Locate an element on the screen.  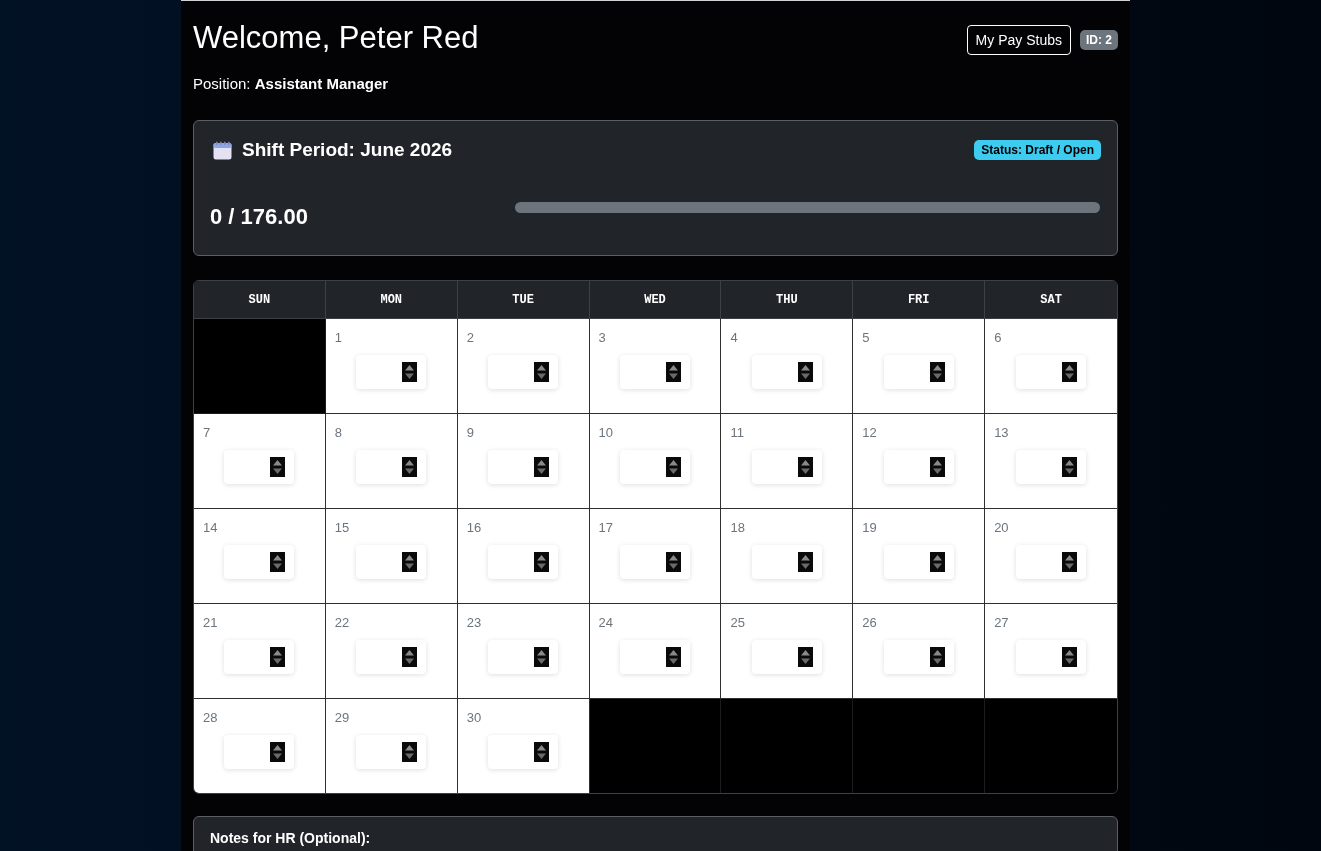
welcome-title: Welcome, Peter Red is located at coordinates (336, 38).